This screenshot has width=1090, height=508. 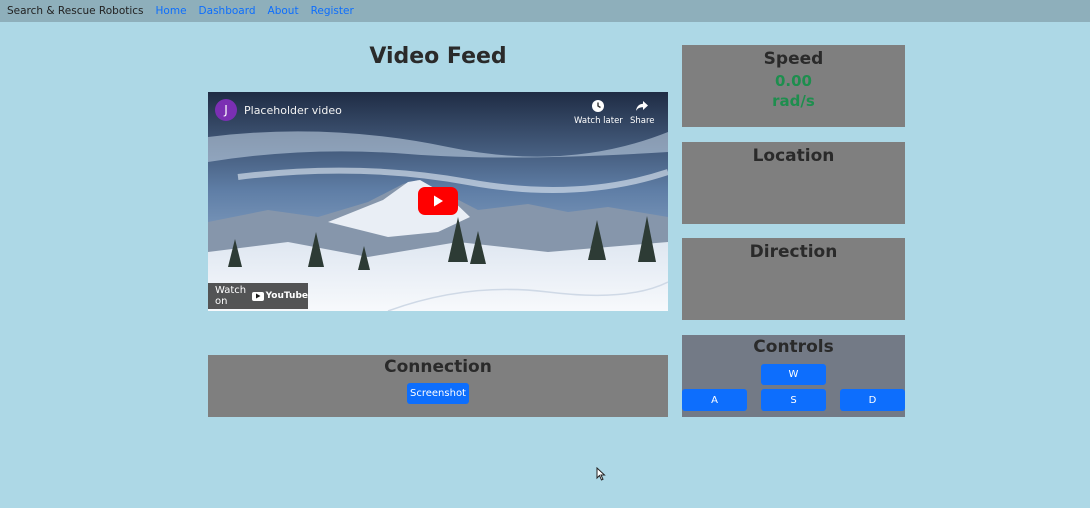 I want to click on controls-panel: Controls W A S D, so click(x=793, y=376).